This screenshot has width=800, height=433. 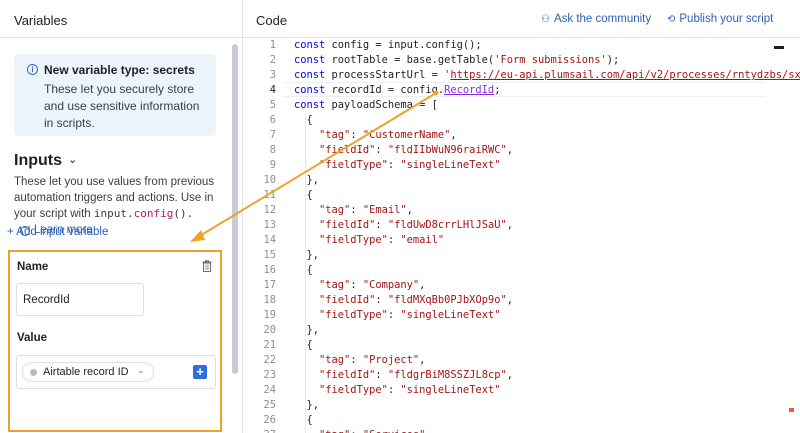 What do you see at coordinates (45, 161) in the screenshot?
I see `inputs-section-toggle: Inputs ⌄` at bounding box center [45, 161].